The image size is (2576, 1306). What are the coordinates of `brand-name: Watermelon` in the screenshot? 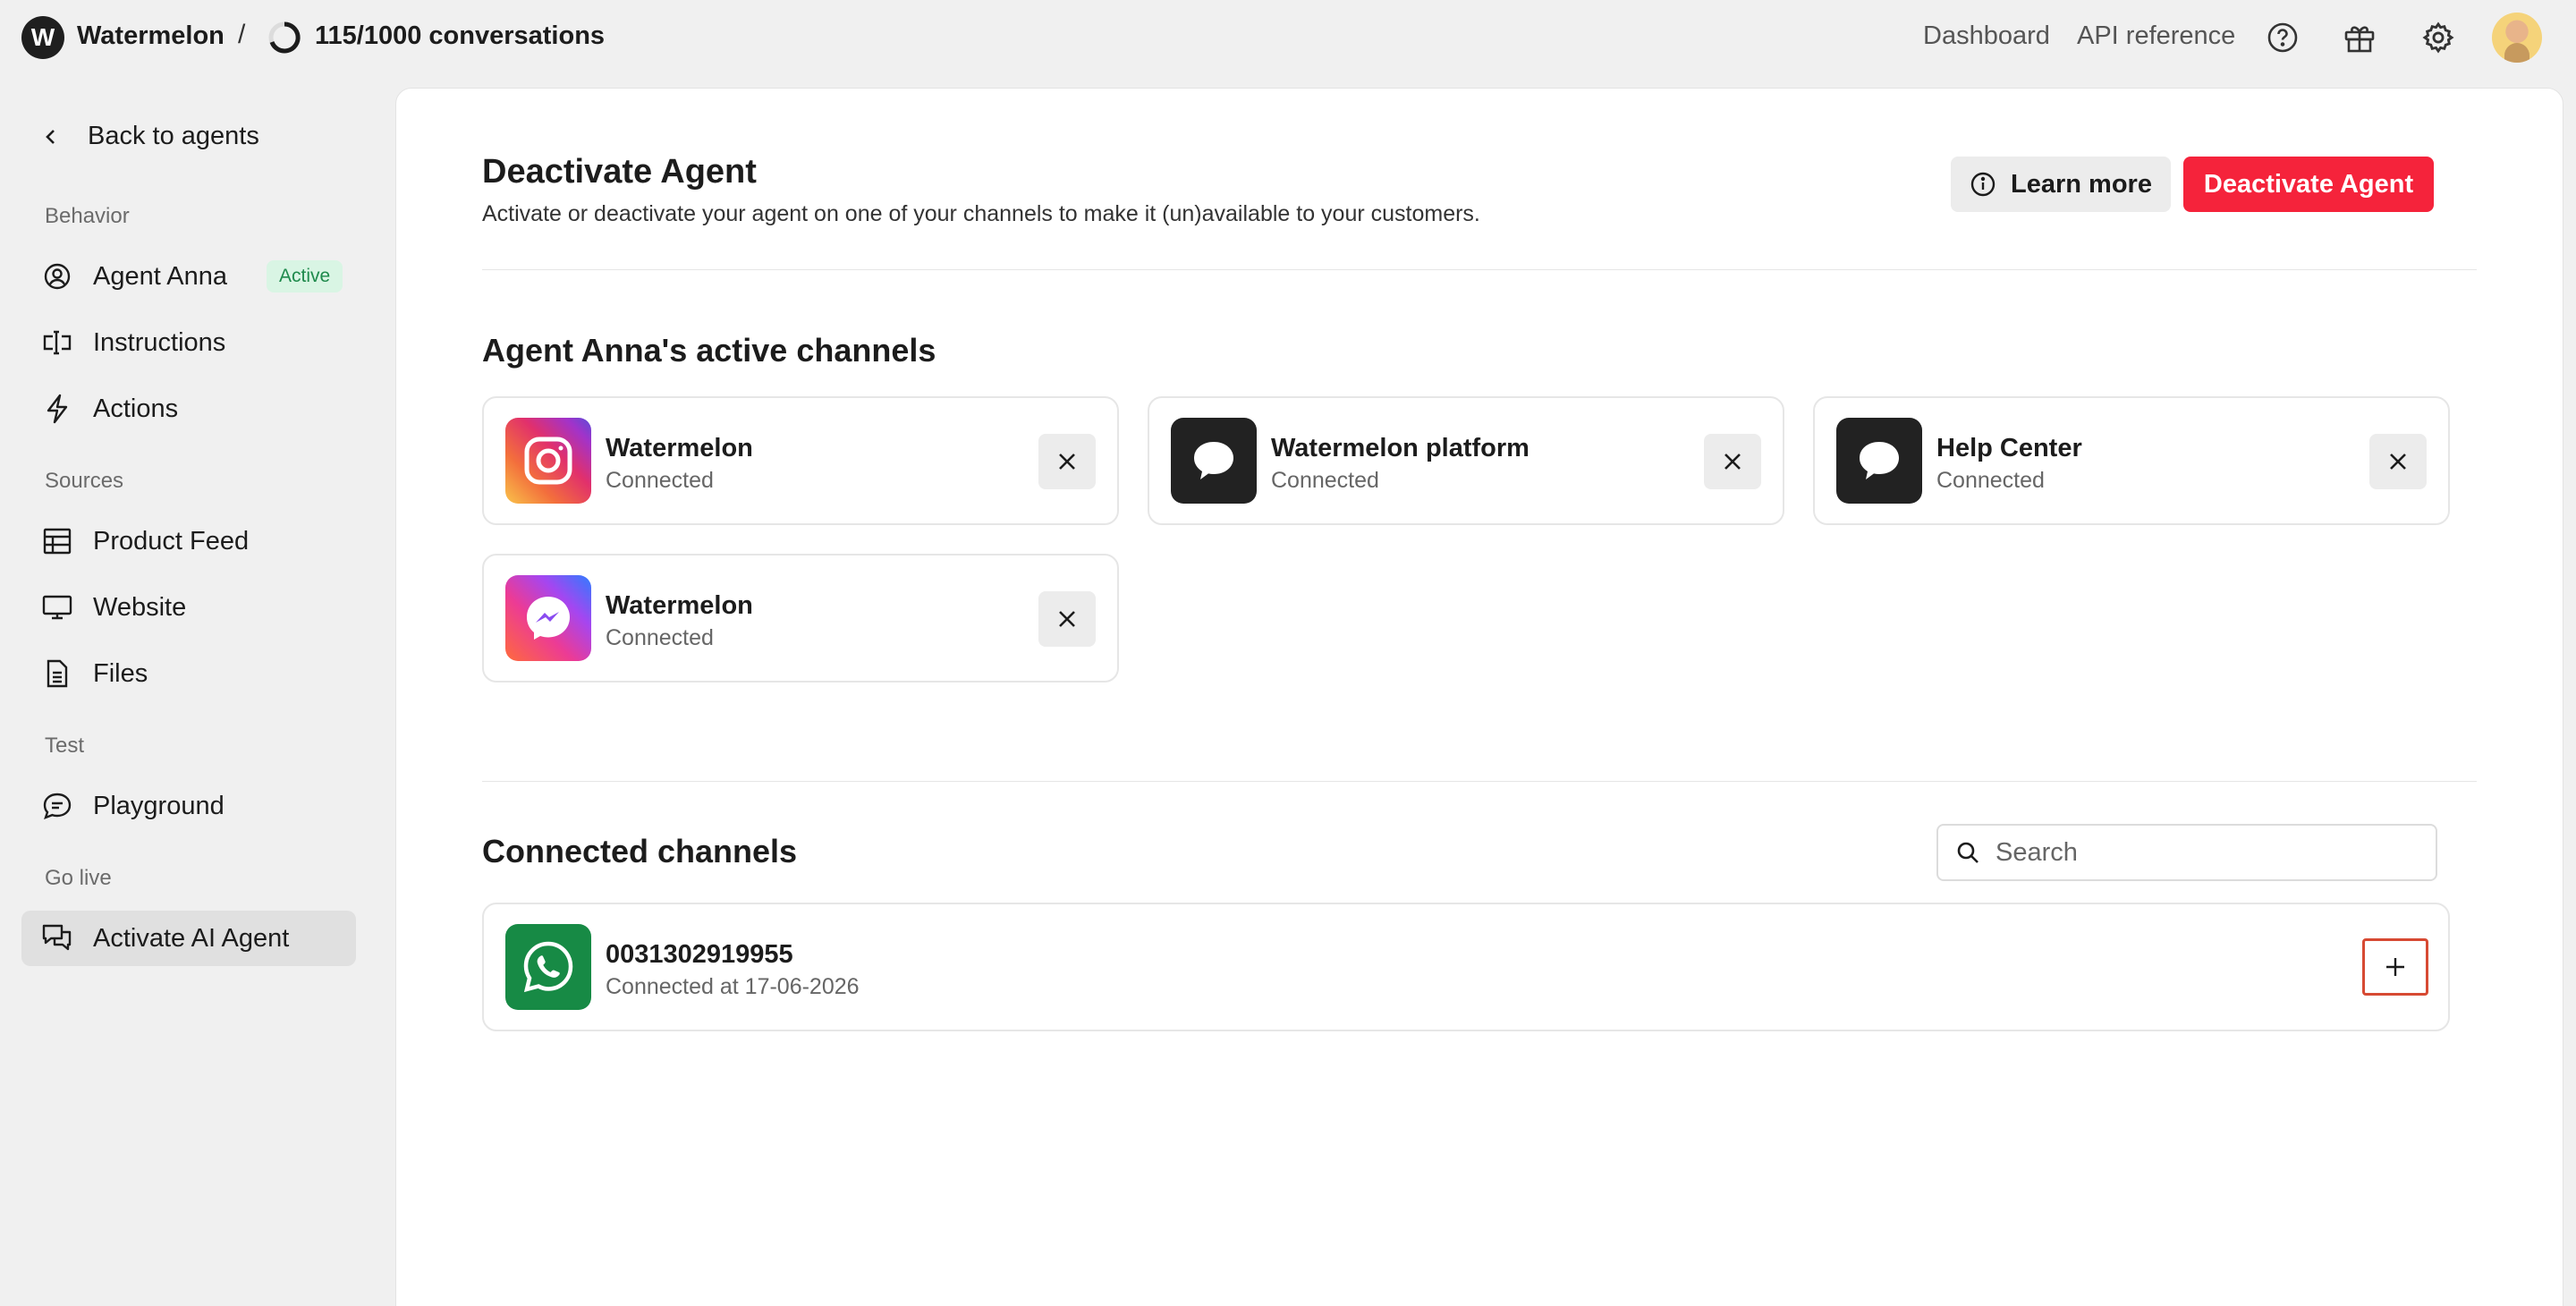 It's located at (151, 36).